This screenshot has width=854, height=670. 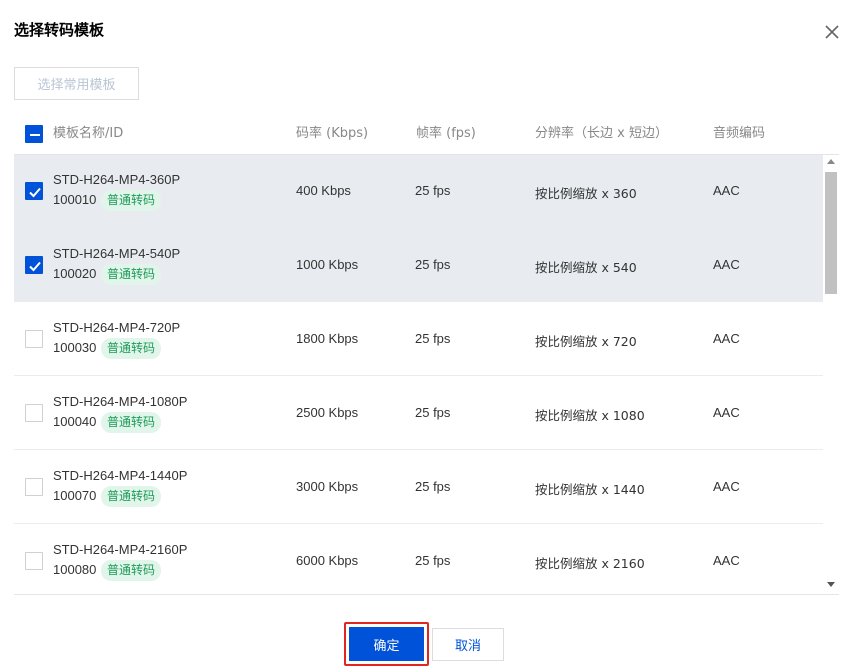 I want to click on template-name: STD-H264-MP4-1080P, so click(x=120, y=401).